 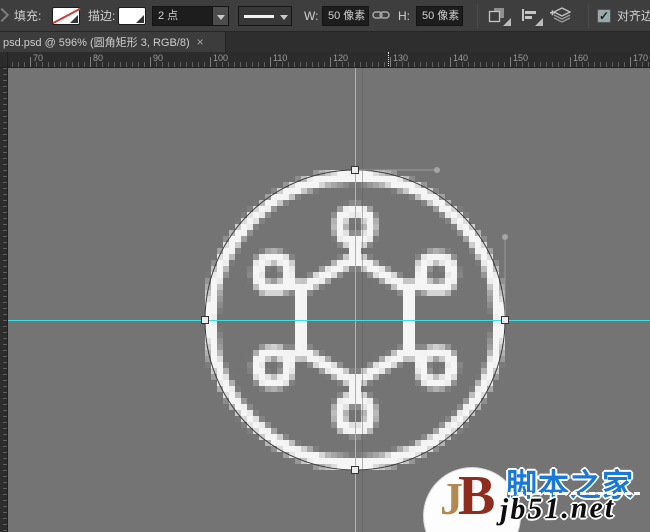 I want to click on ruler-number: 110, so click(x=280, y=58).